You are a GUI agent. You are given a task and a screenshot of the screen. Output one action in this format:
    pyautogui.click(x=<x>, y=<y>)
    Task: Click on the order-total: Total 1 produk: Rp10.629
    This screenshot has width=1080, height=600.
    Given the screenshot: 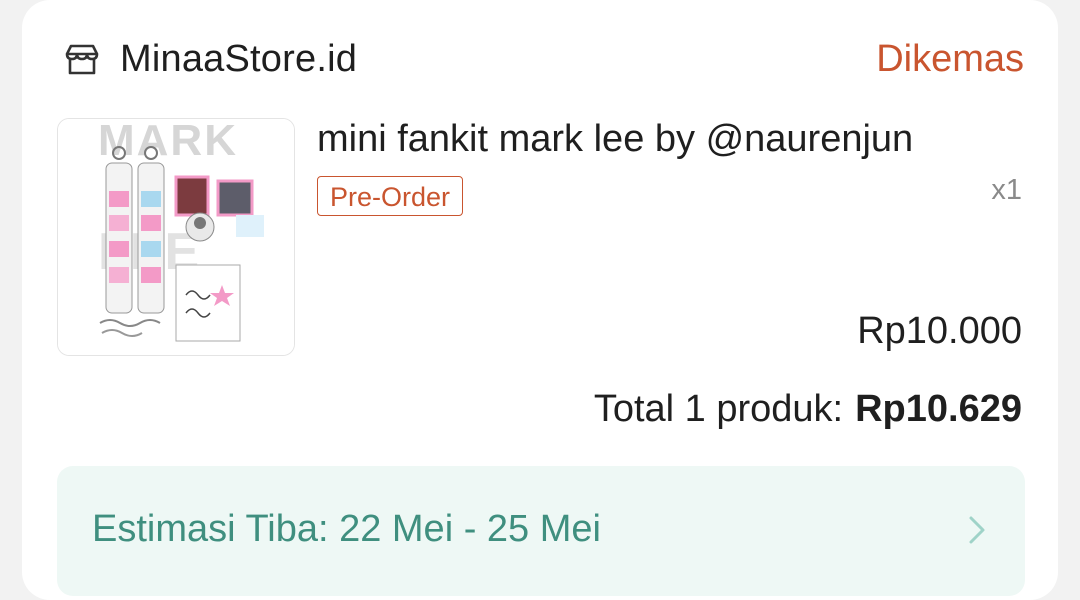 What is the action you would take?
    pyautogui.click(x=808, y=409)
    